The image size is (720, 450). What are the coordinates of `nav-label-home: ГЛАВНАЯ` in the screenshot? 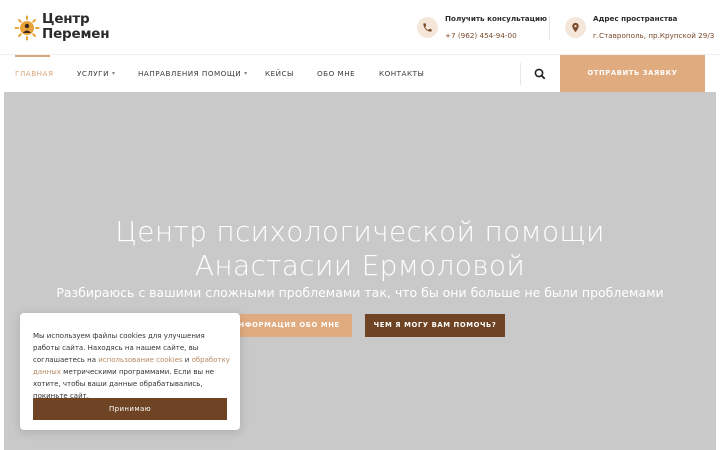 It's located at (34, 73).